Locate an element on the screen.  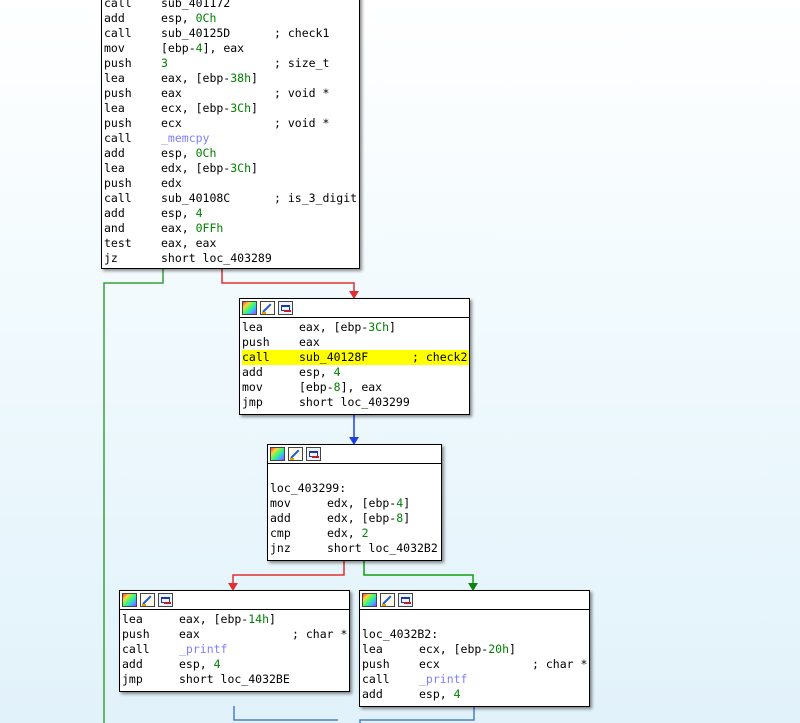
operands: [ebp-8], eax is located at coordinates (340, 387).